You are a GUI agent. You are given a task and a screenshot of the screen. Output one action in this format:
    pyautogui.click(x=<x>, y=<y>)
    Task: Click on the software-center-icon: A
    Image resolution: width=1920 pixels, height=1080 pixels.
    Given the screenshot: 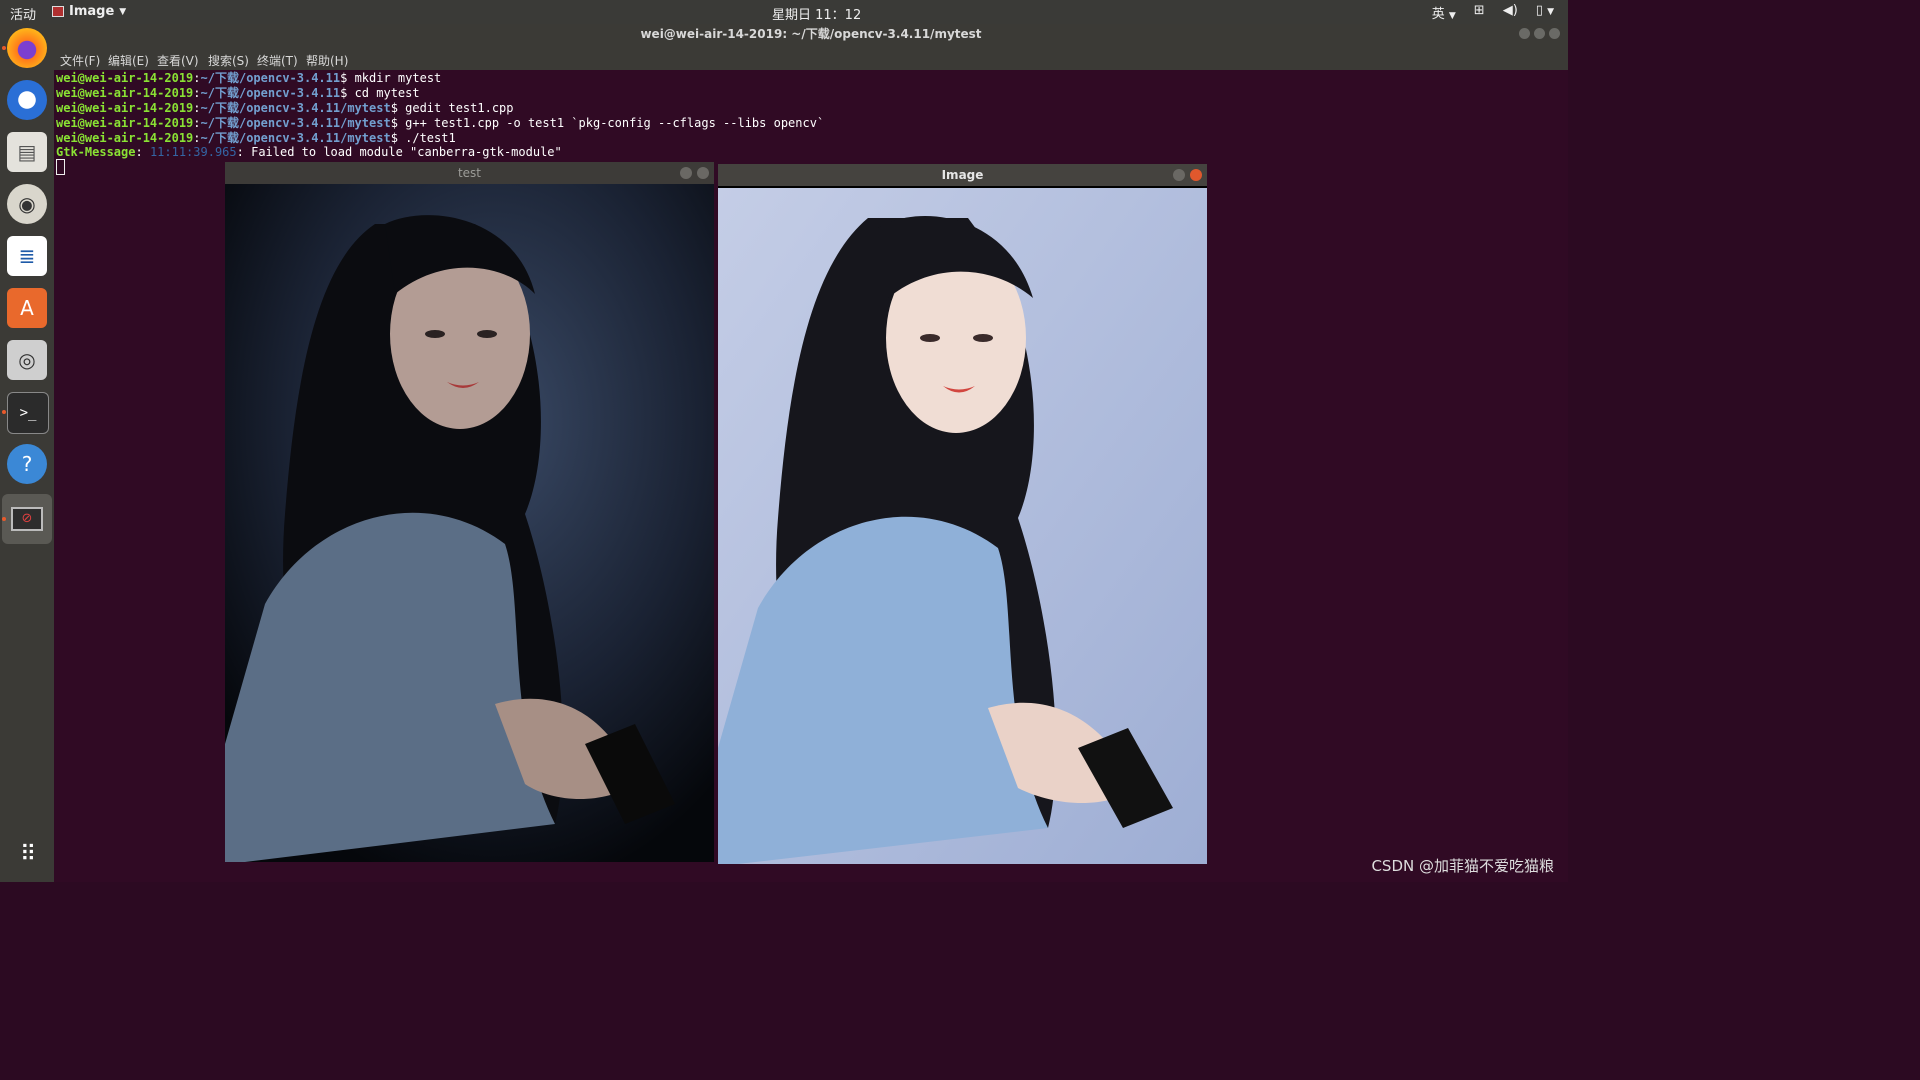 What is the action you would take?
    pyautogui.click(x=27, y=308)
    